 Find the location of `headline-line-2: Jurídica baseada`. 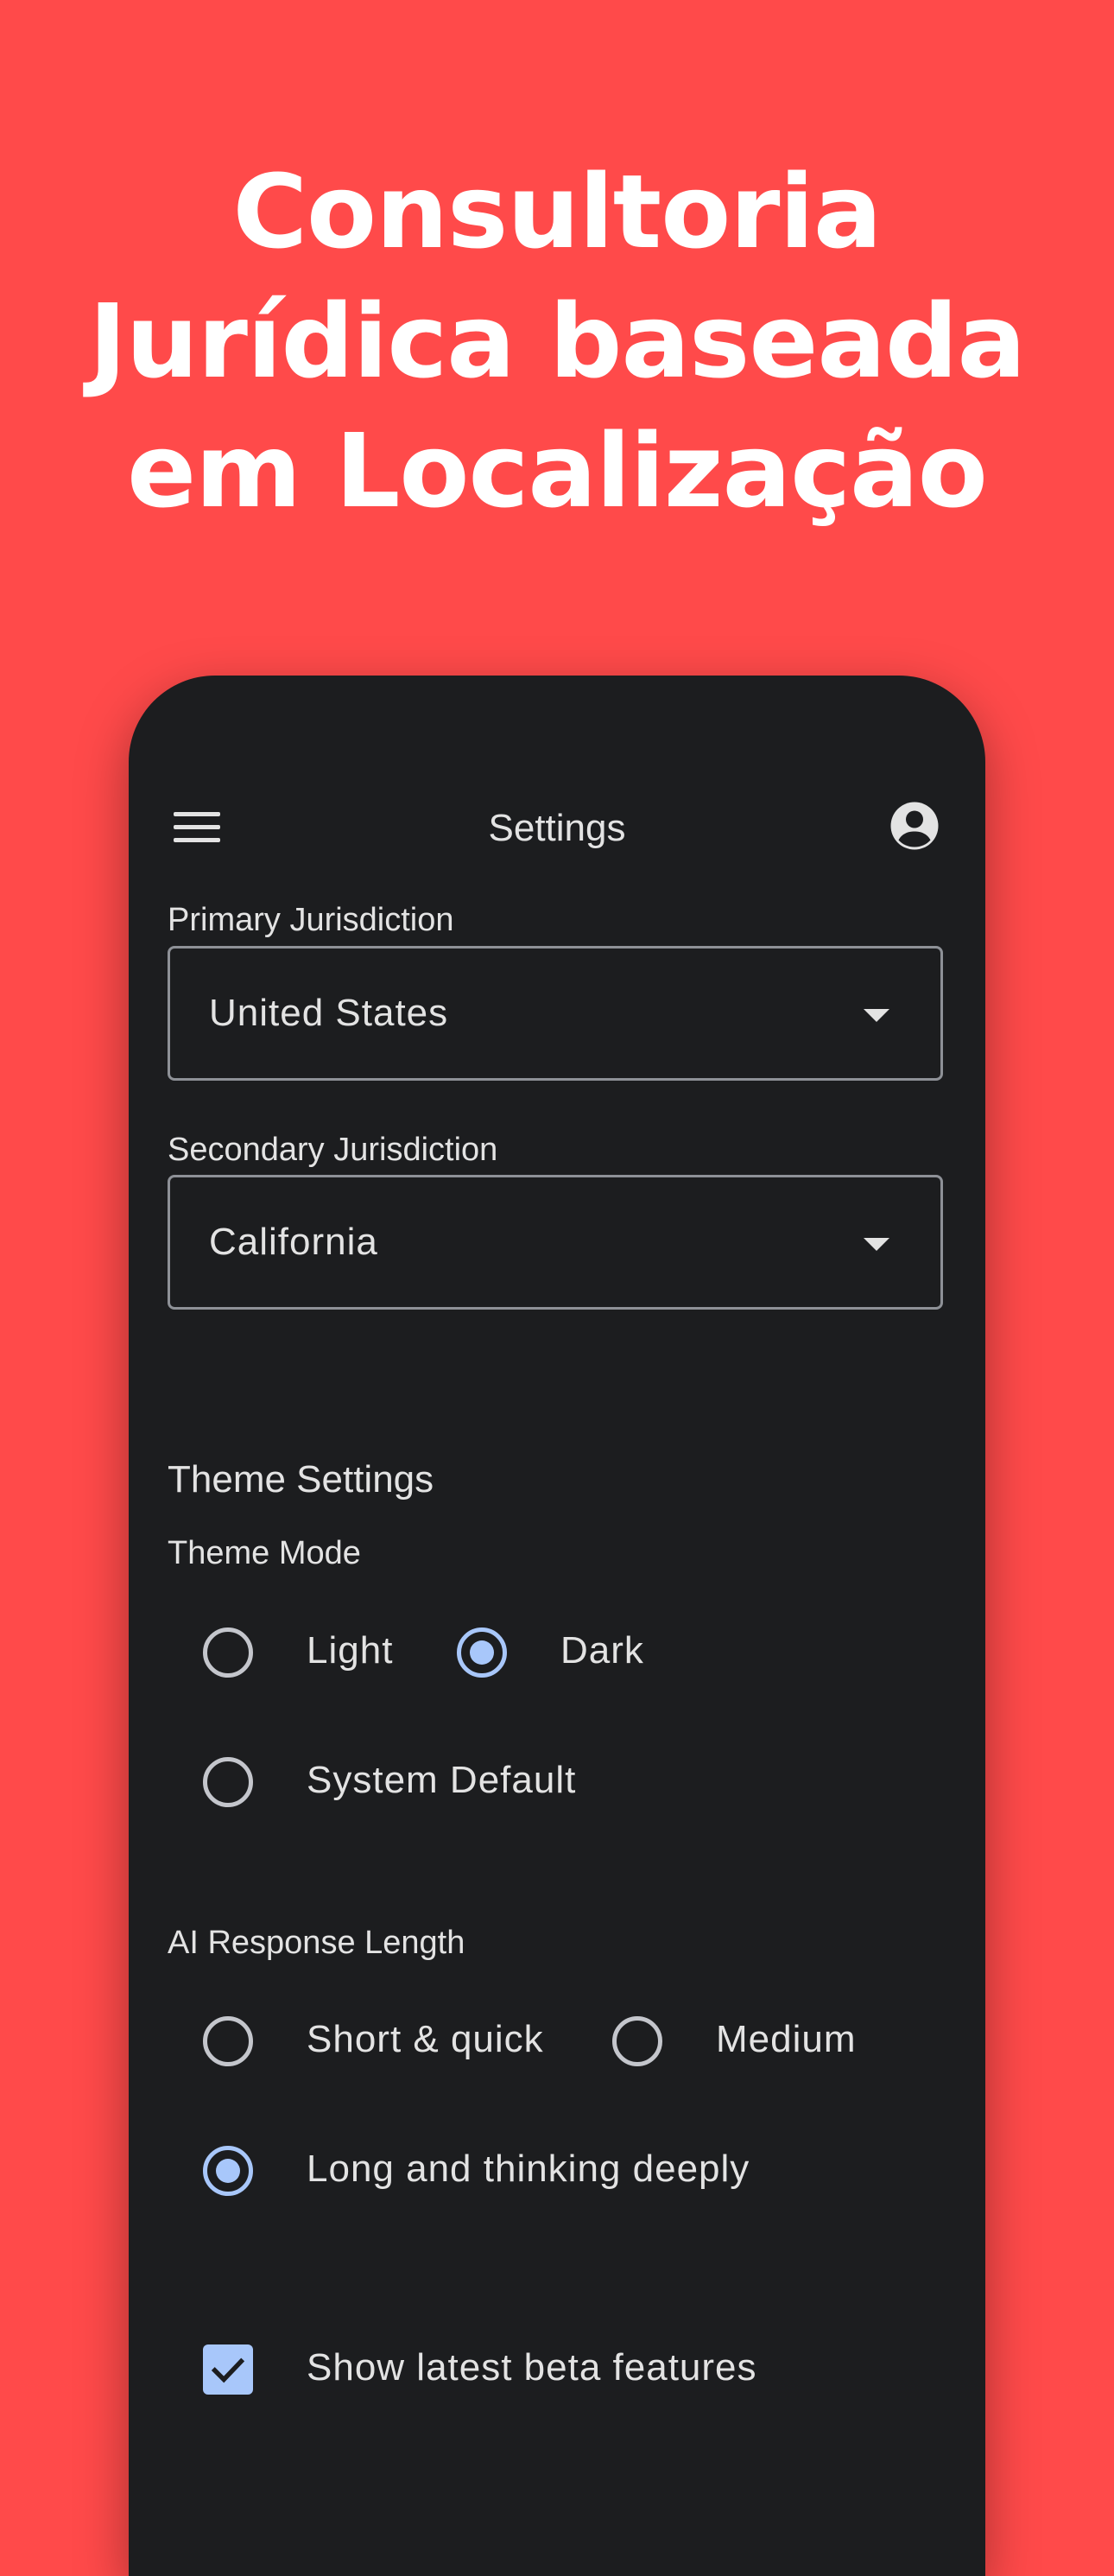

headline-line-2: Jurídica baseada is located at coordinates (557, 341).